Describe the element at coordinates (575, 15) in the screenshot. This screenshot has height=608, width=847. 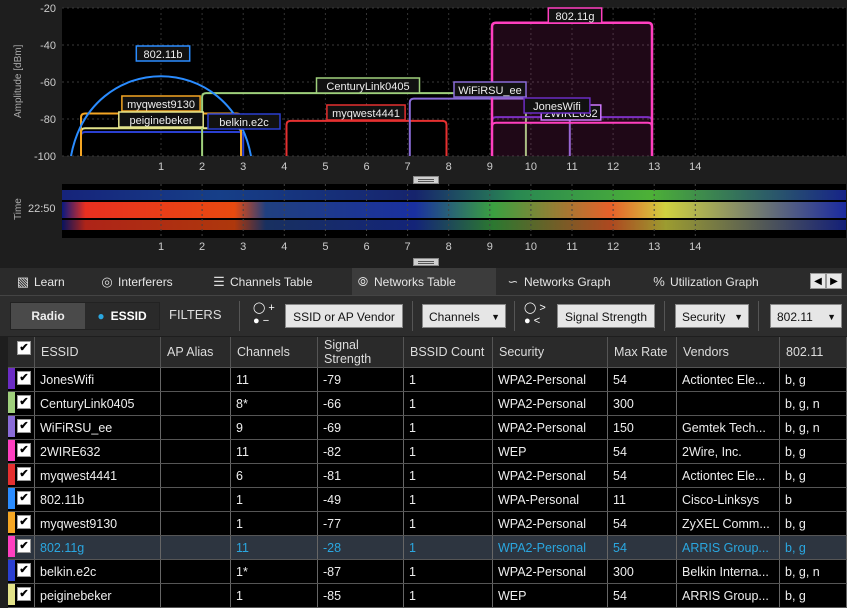
I see `network-label: 802.11g` at that location.